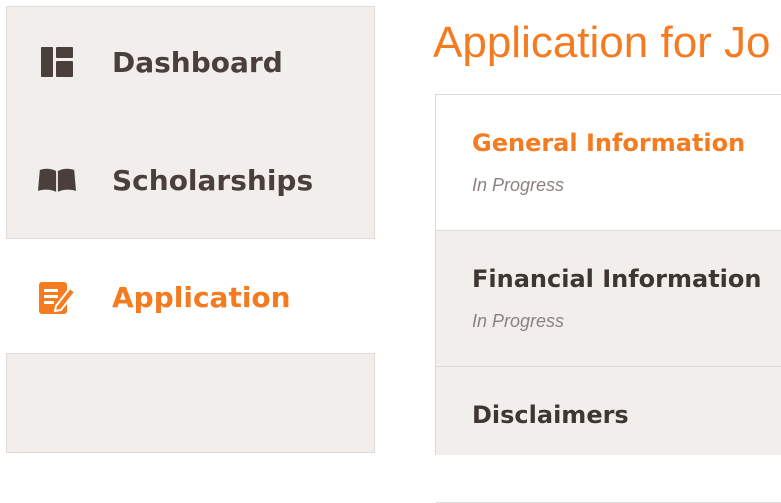 The image size is (781, 503). What do you see at coordinates (608, 435) in the screenshot?
I see `step-disclaimers: Disclaimers` at bounding box center [608, 435].